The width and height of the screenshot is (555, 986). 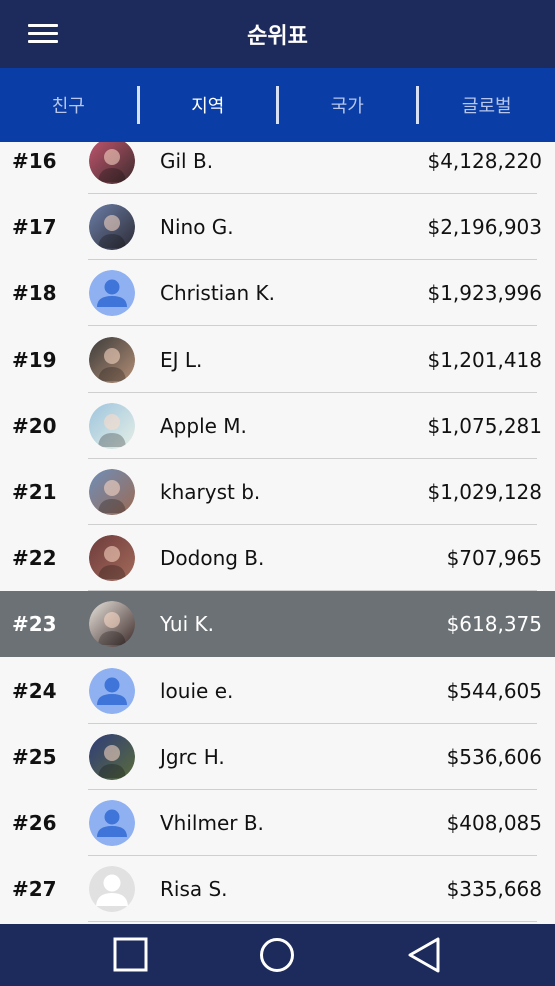 What do you see at coordinates (187, 624) in the screenshot?
I see `player-name: Yui K.` at bounding box center [187, 624].